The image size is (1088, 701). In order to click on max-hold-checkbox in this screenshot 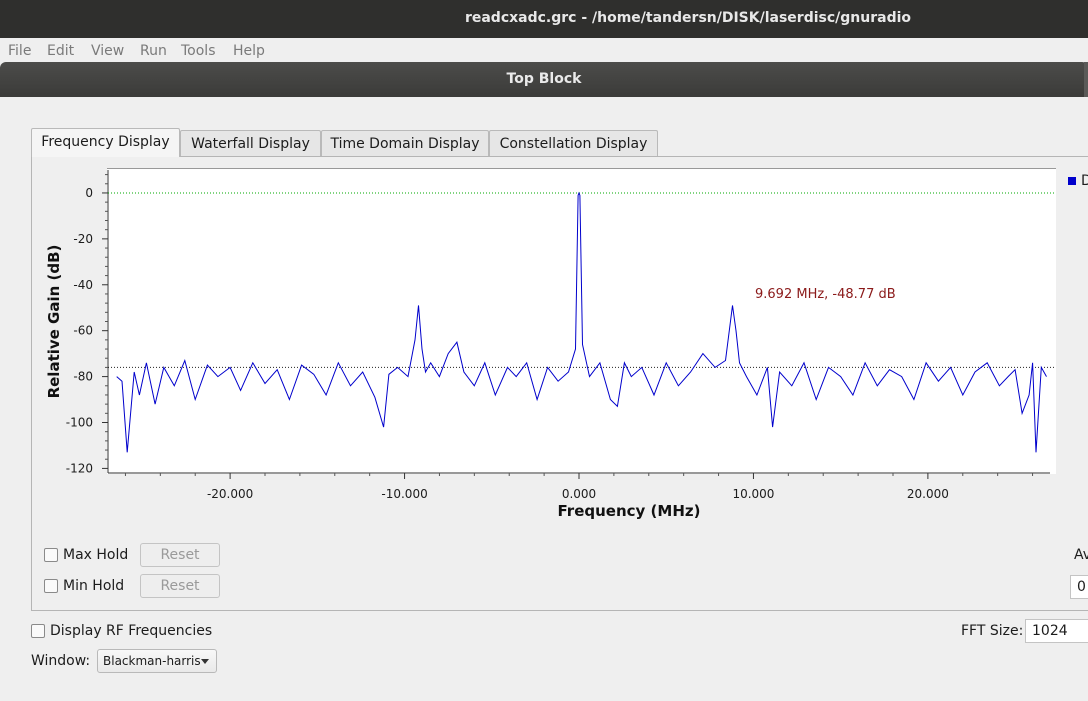, I will do `click(51, 555)`.